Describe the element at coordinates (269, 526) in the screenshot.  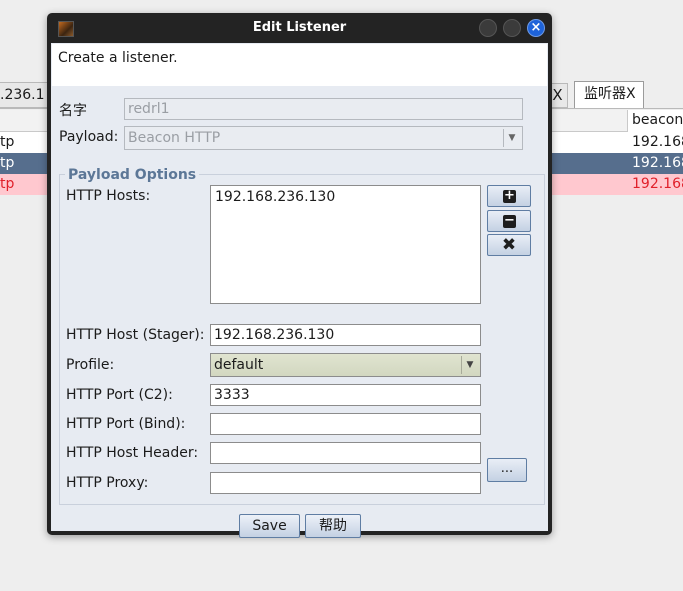
I see `save-button: Save` at that location.